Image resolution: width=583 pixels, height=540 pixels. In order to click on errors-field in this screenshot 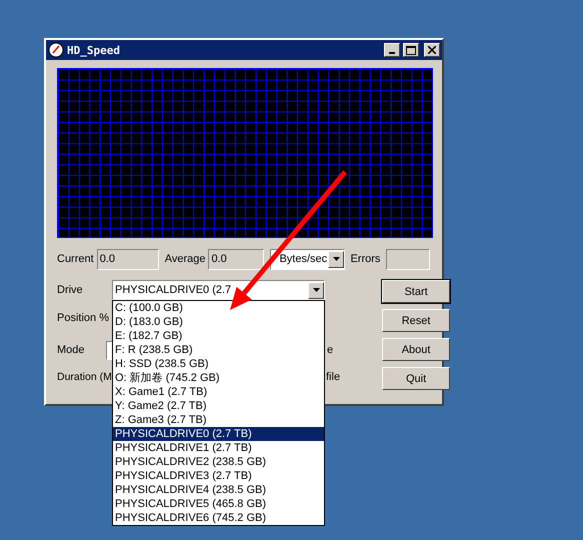, I will do `click(408, 259)`.